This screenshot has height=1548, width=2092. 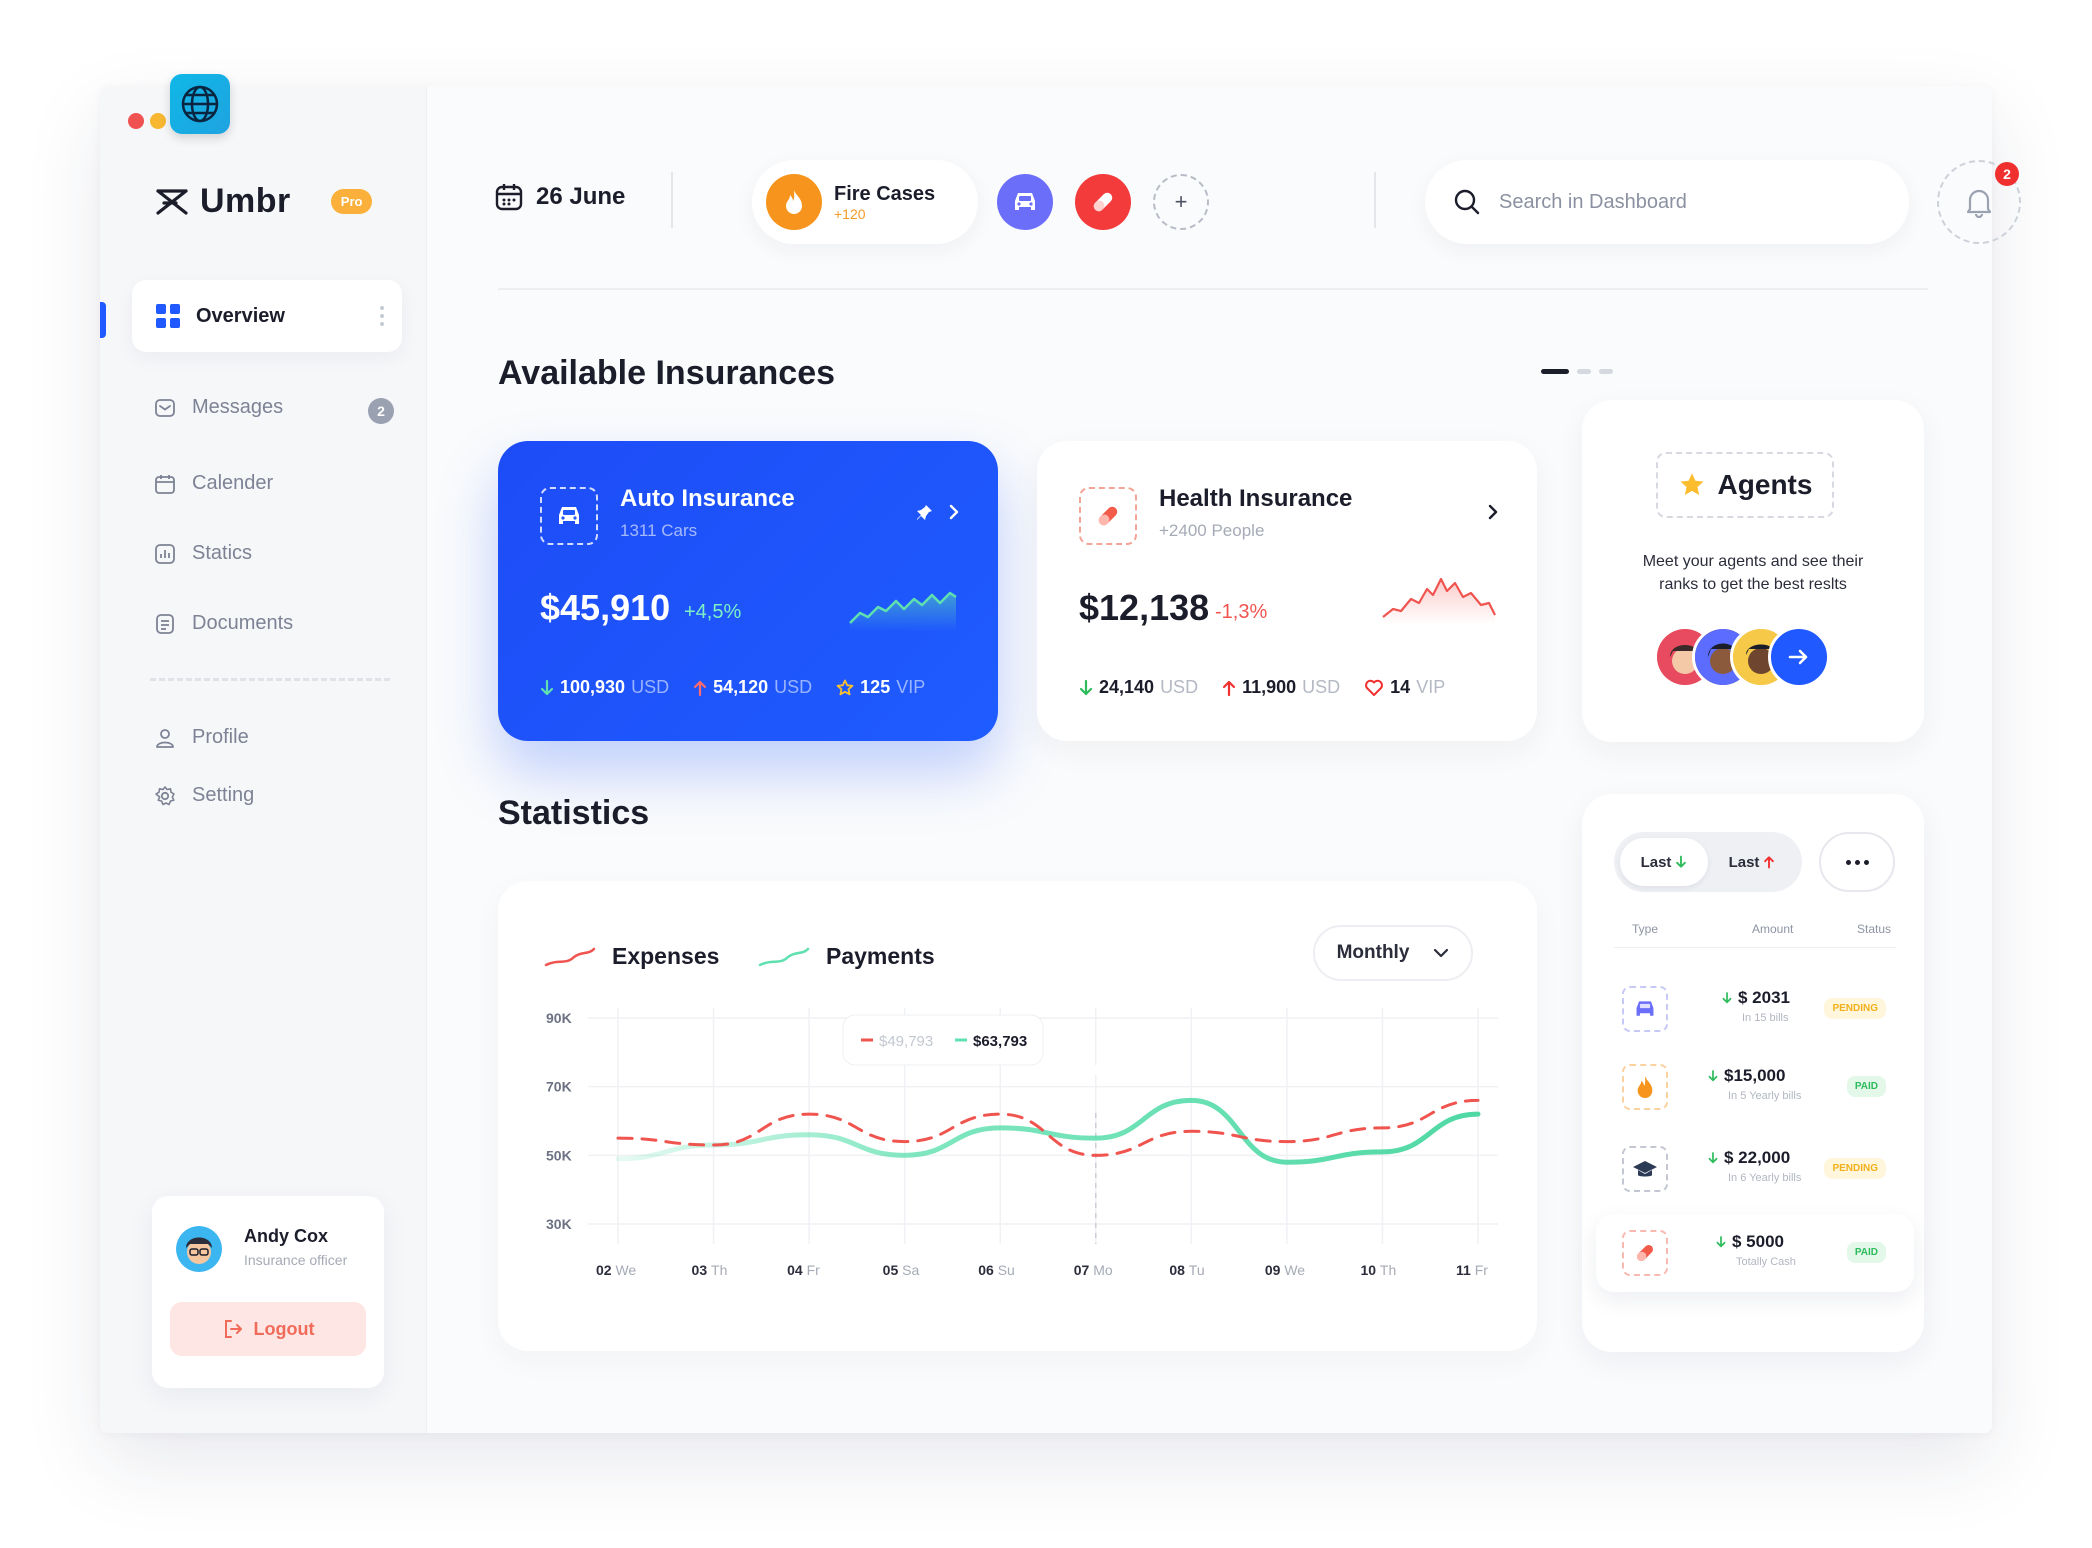 I want to click on x-tick-label: 04 Fr, so click(x=803, y=1270).